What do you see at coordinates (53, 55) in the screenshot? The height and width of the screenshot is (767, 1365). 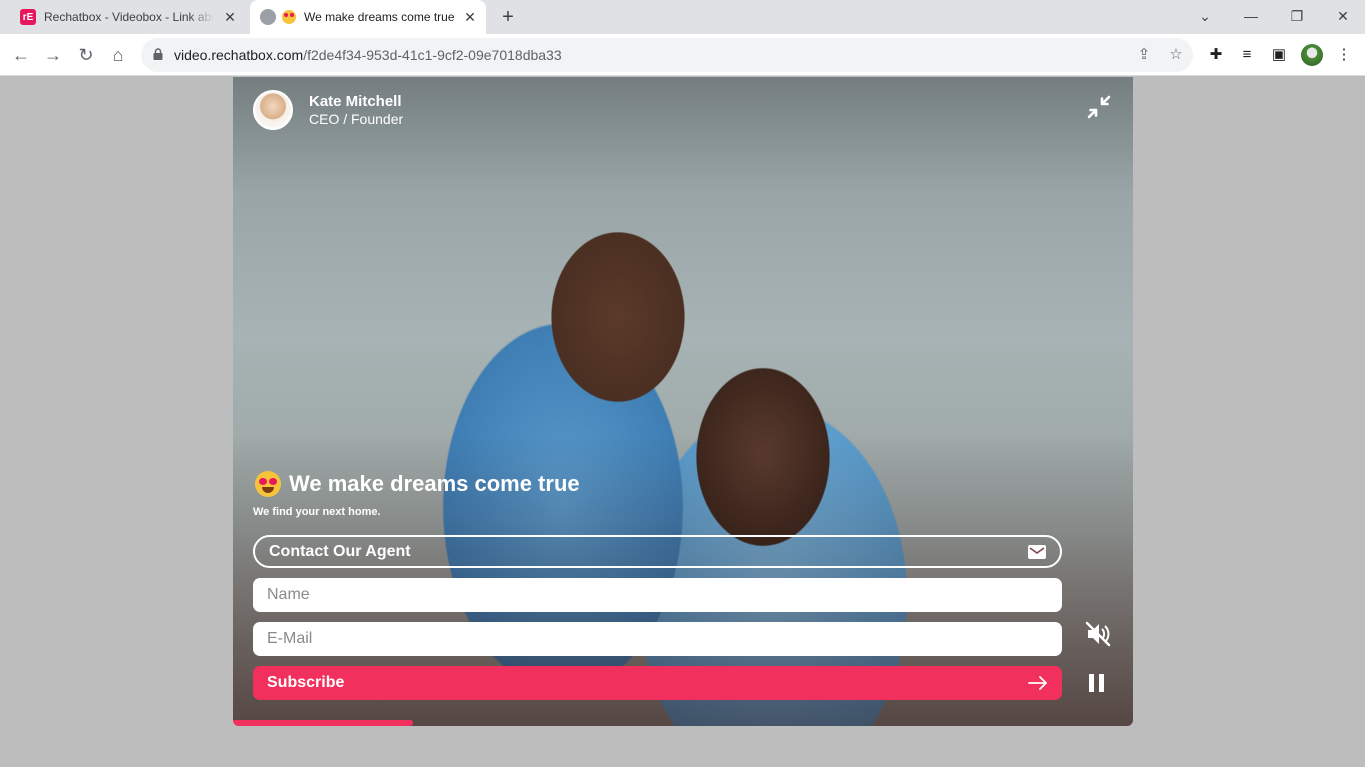 I see `forward-arrow-icon: →` at bounding box center [53, 55].